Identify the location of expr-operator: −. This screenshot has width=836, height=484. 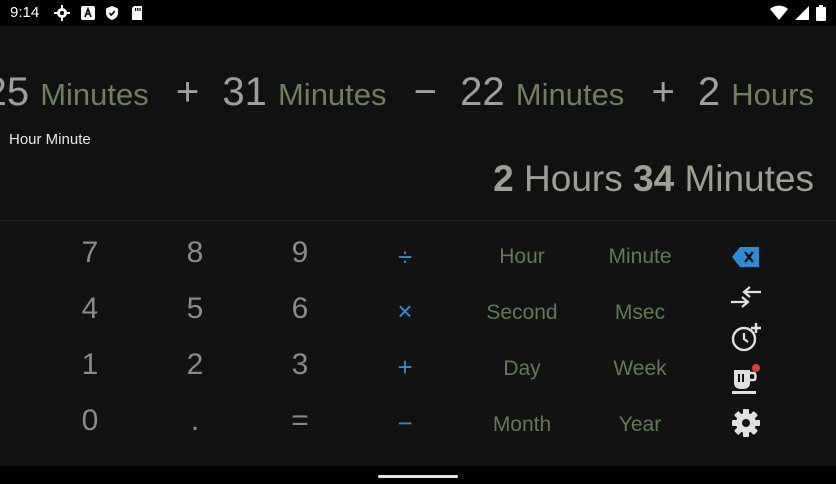
(425, 92).